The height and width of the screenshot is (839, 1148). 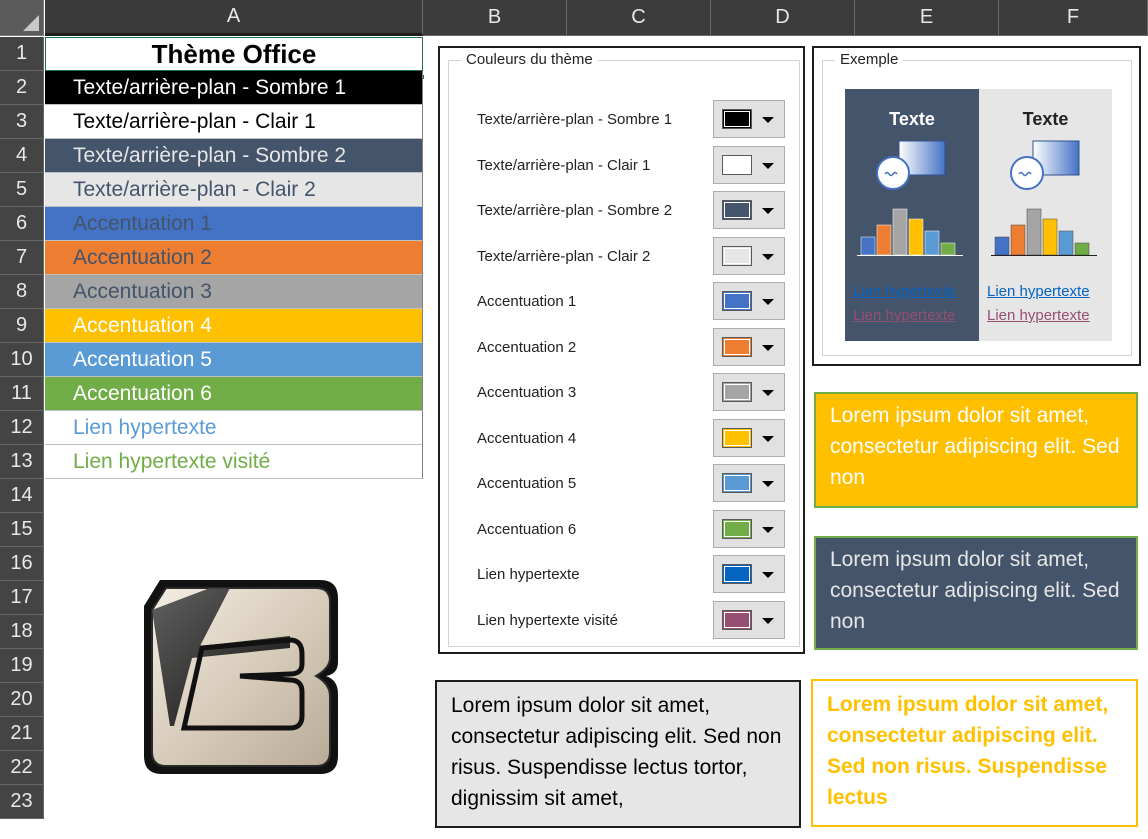 What do you see at coordinates (234, 156) in the screenshot?
I see `cell-a-item: Texte/arrière-plan - Sombre 2` at bounding box center [234, 156].